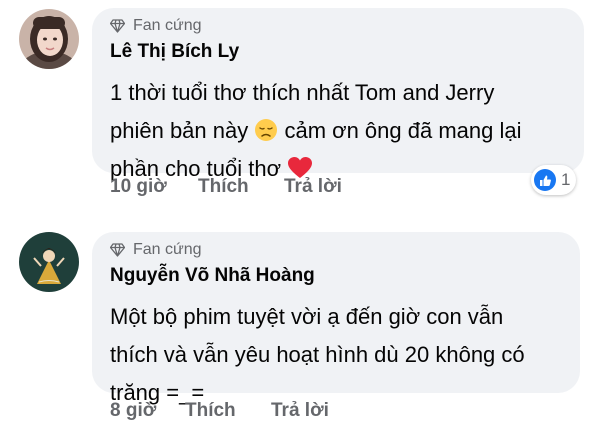 The height and width of the screenshot is (438, 600). Describe the element at coordinates (174, 52) in the screenshot. I see `commenter-name: Lê Thị Bích Ly` at that location.